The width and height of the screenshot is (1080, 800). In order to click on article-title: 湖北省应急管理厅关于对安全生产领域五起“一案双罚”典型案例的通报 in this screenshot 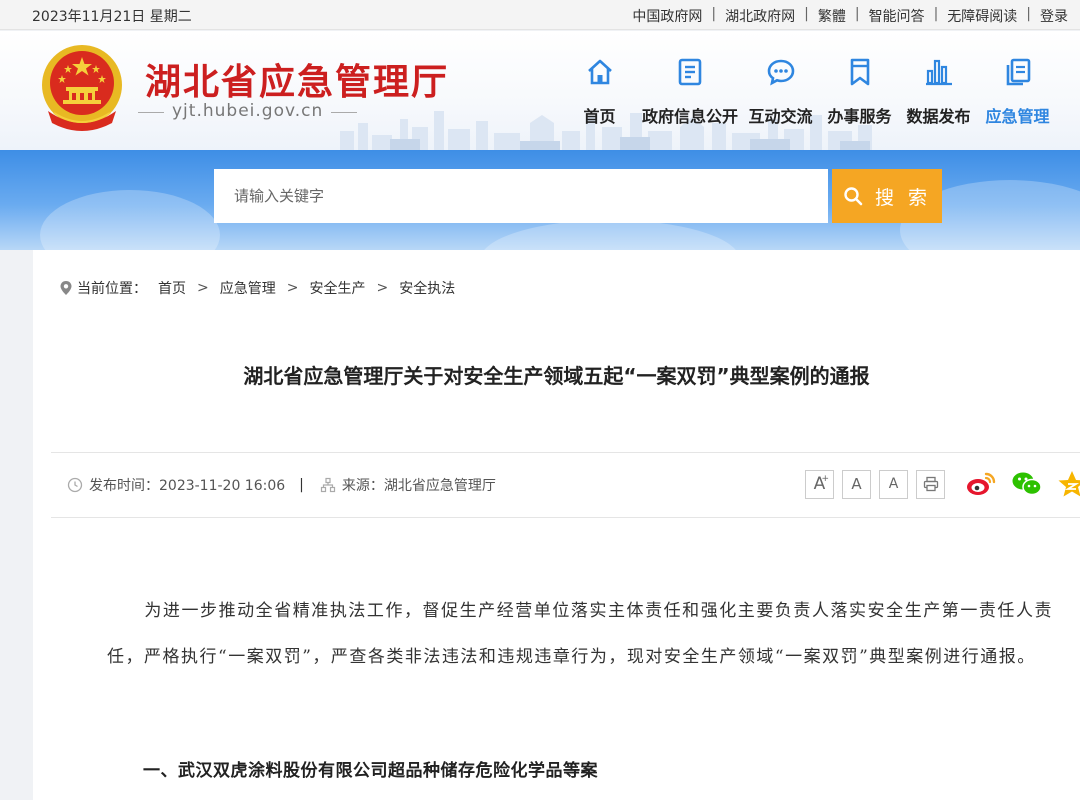, I will do `click(556, 376)`.